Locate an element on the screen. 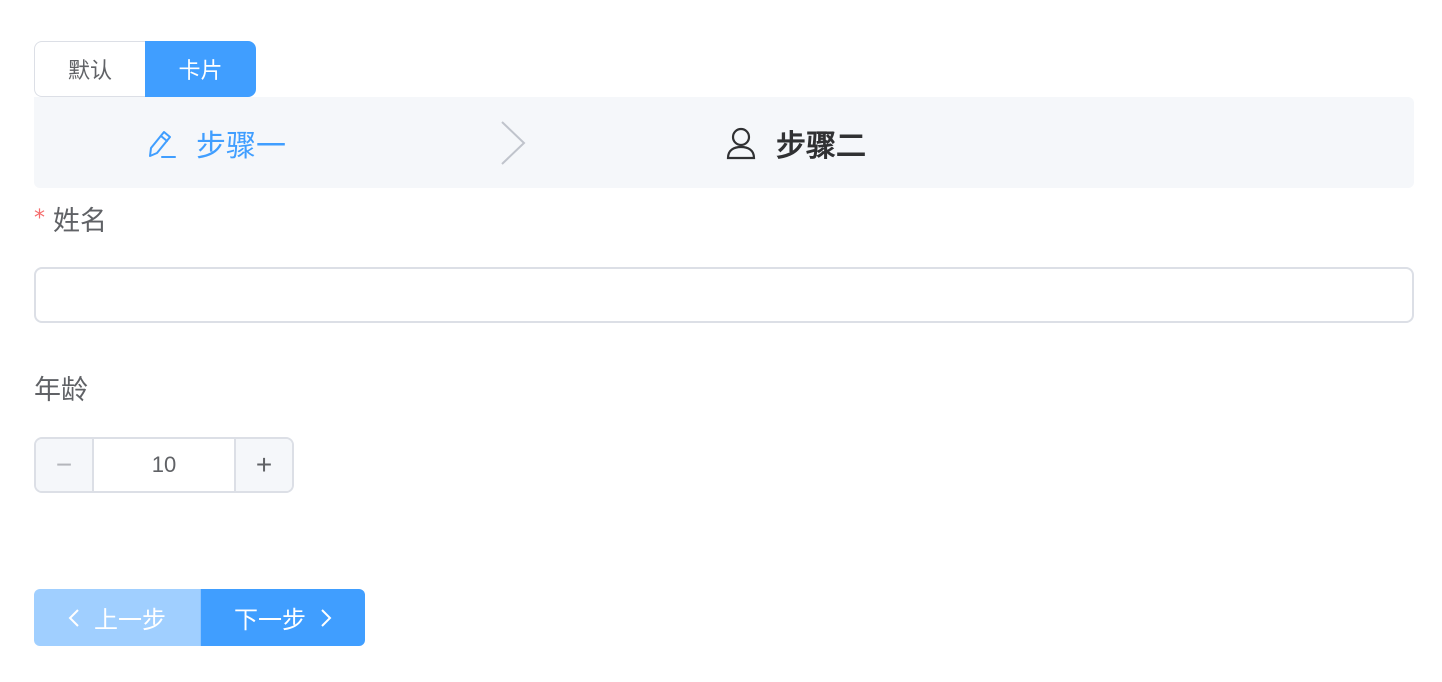 This screenshot has width=1442, height=682. increment-button: + is located at coordinates (263, 465).